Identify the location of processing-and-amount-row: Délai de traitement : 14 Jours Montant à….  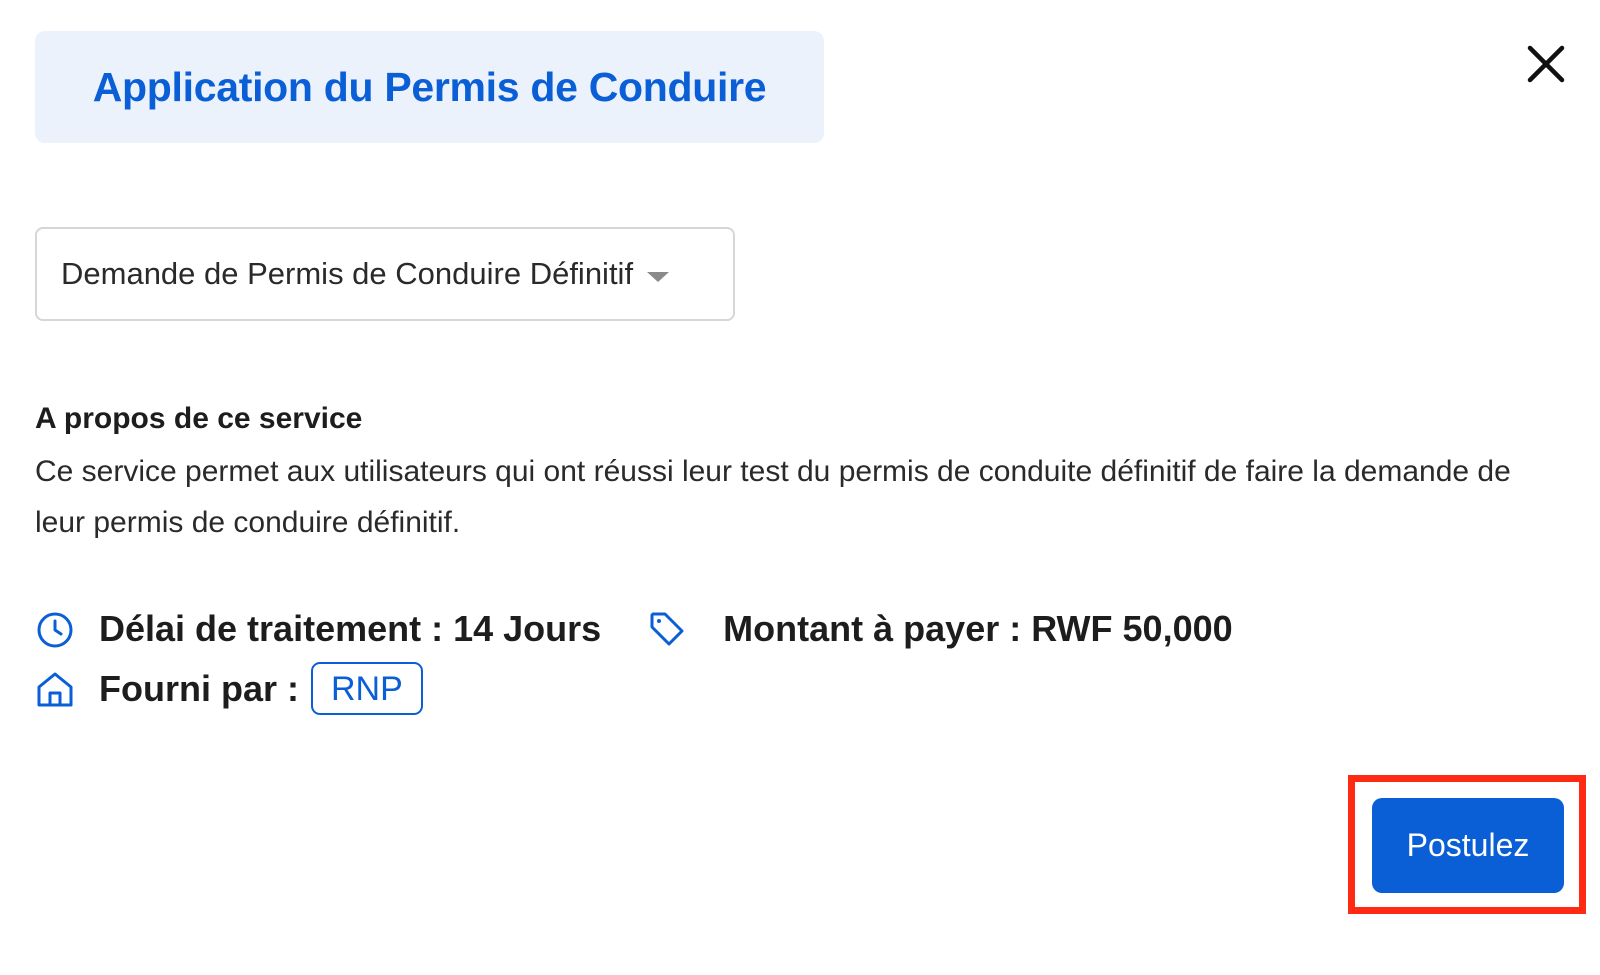
(634, 629).